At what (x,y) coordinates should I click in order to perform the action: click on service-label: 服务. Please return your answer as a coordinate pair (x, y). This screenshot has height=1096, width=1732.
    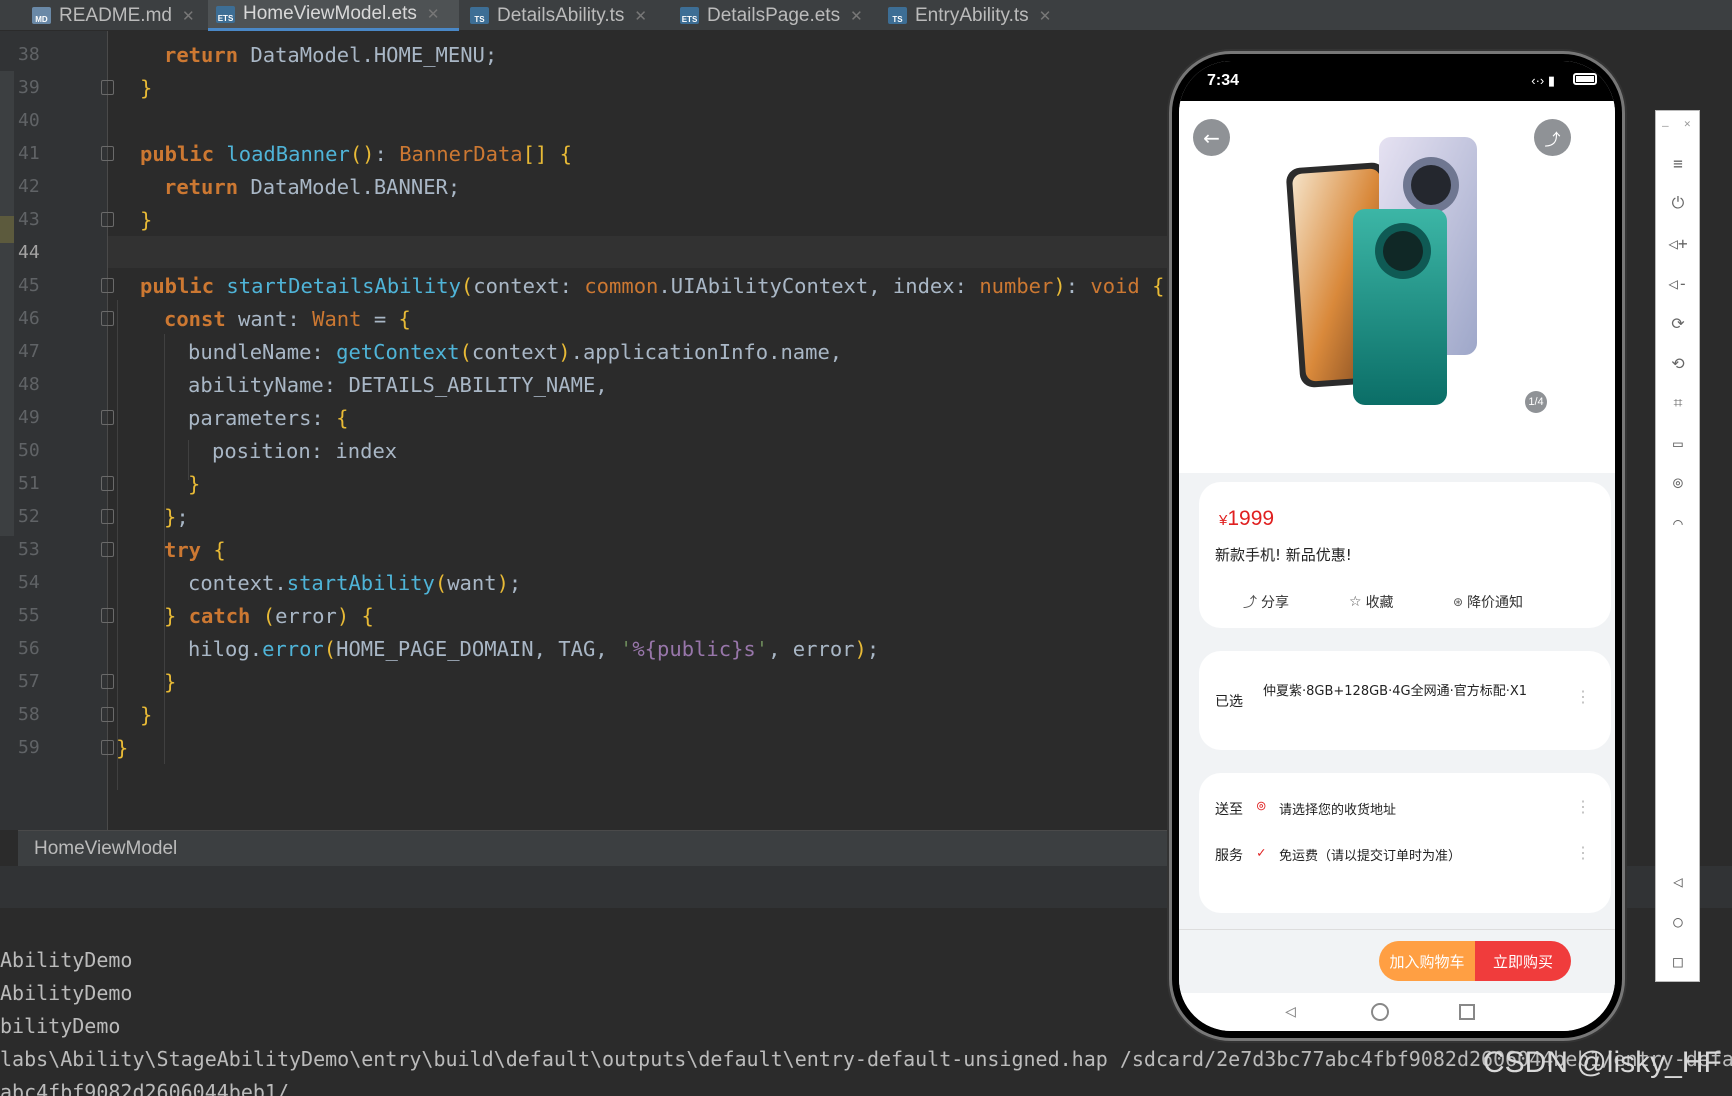
    Looking at the image, I should click on (1229, 856).